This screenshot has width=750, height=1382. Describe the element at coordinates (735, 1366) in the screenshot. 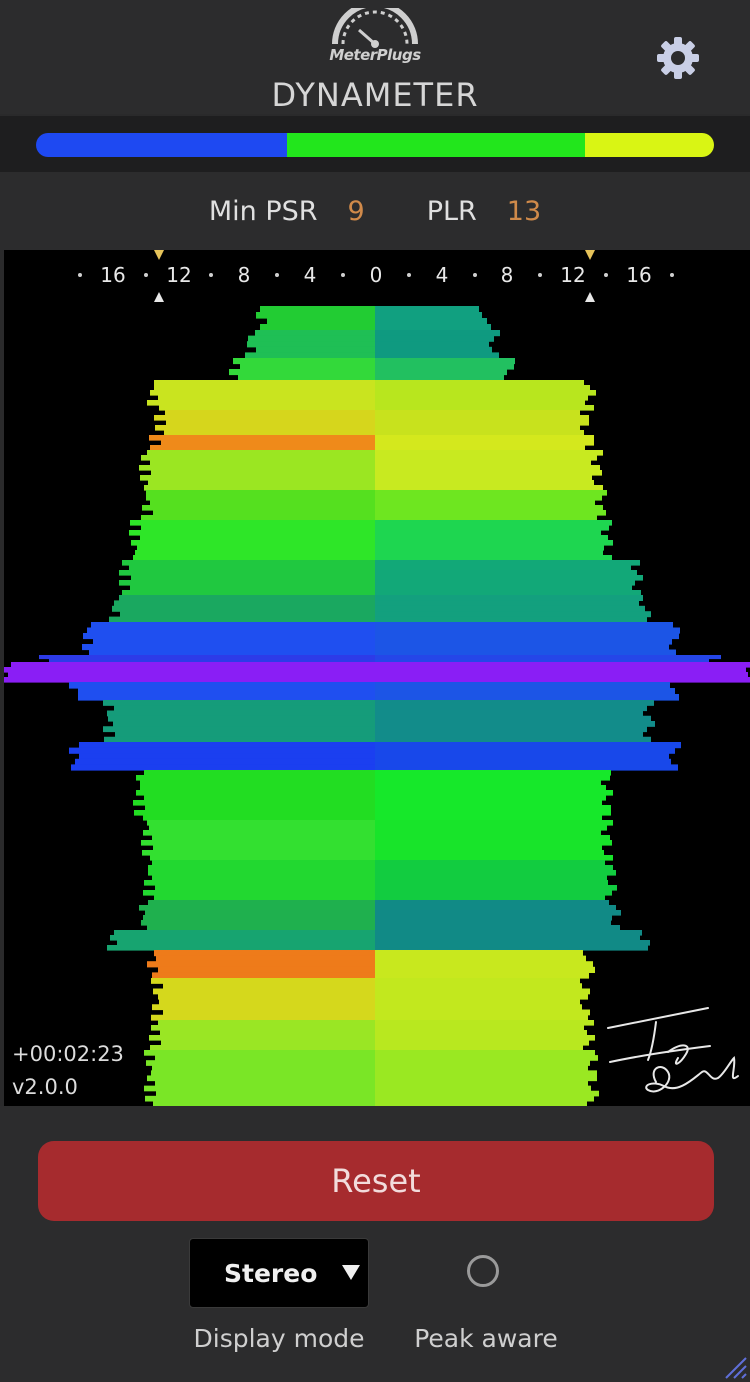

I see `resize-handle-icon` at that location.